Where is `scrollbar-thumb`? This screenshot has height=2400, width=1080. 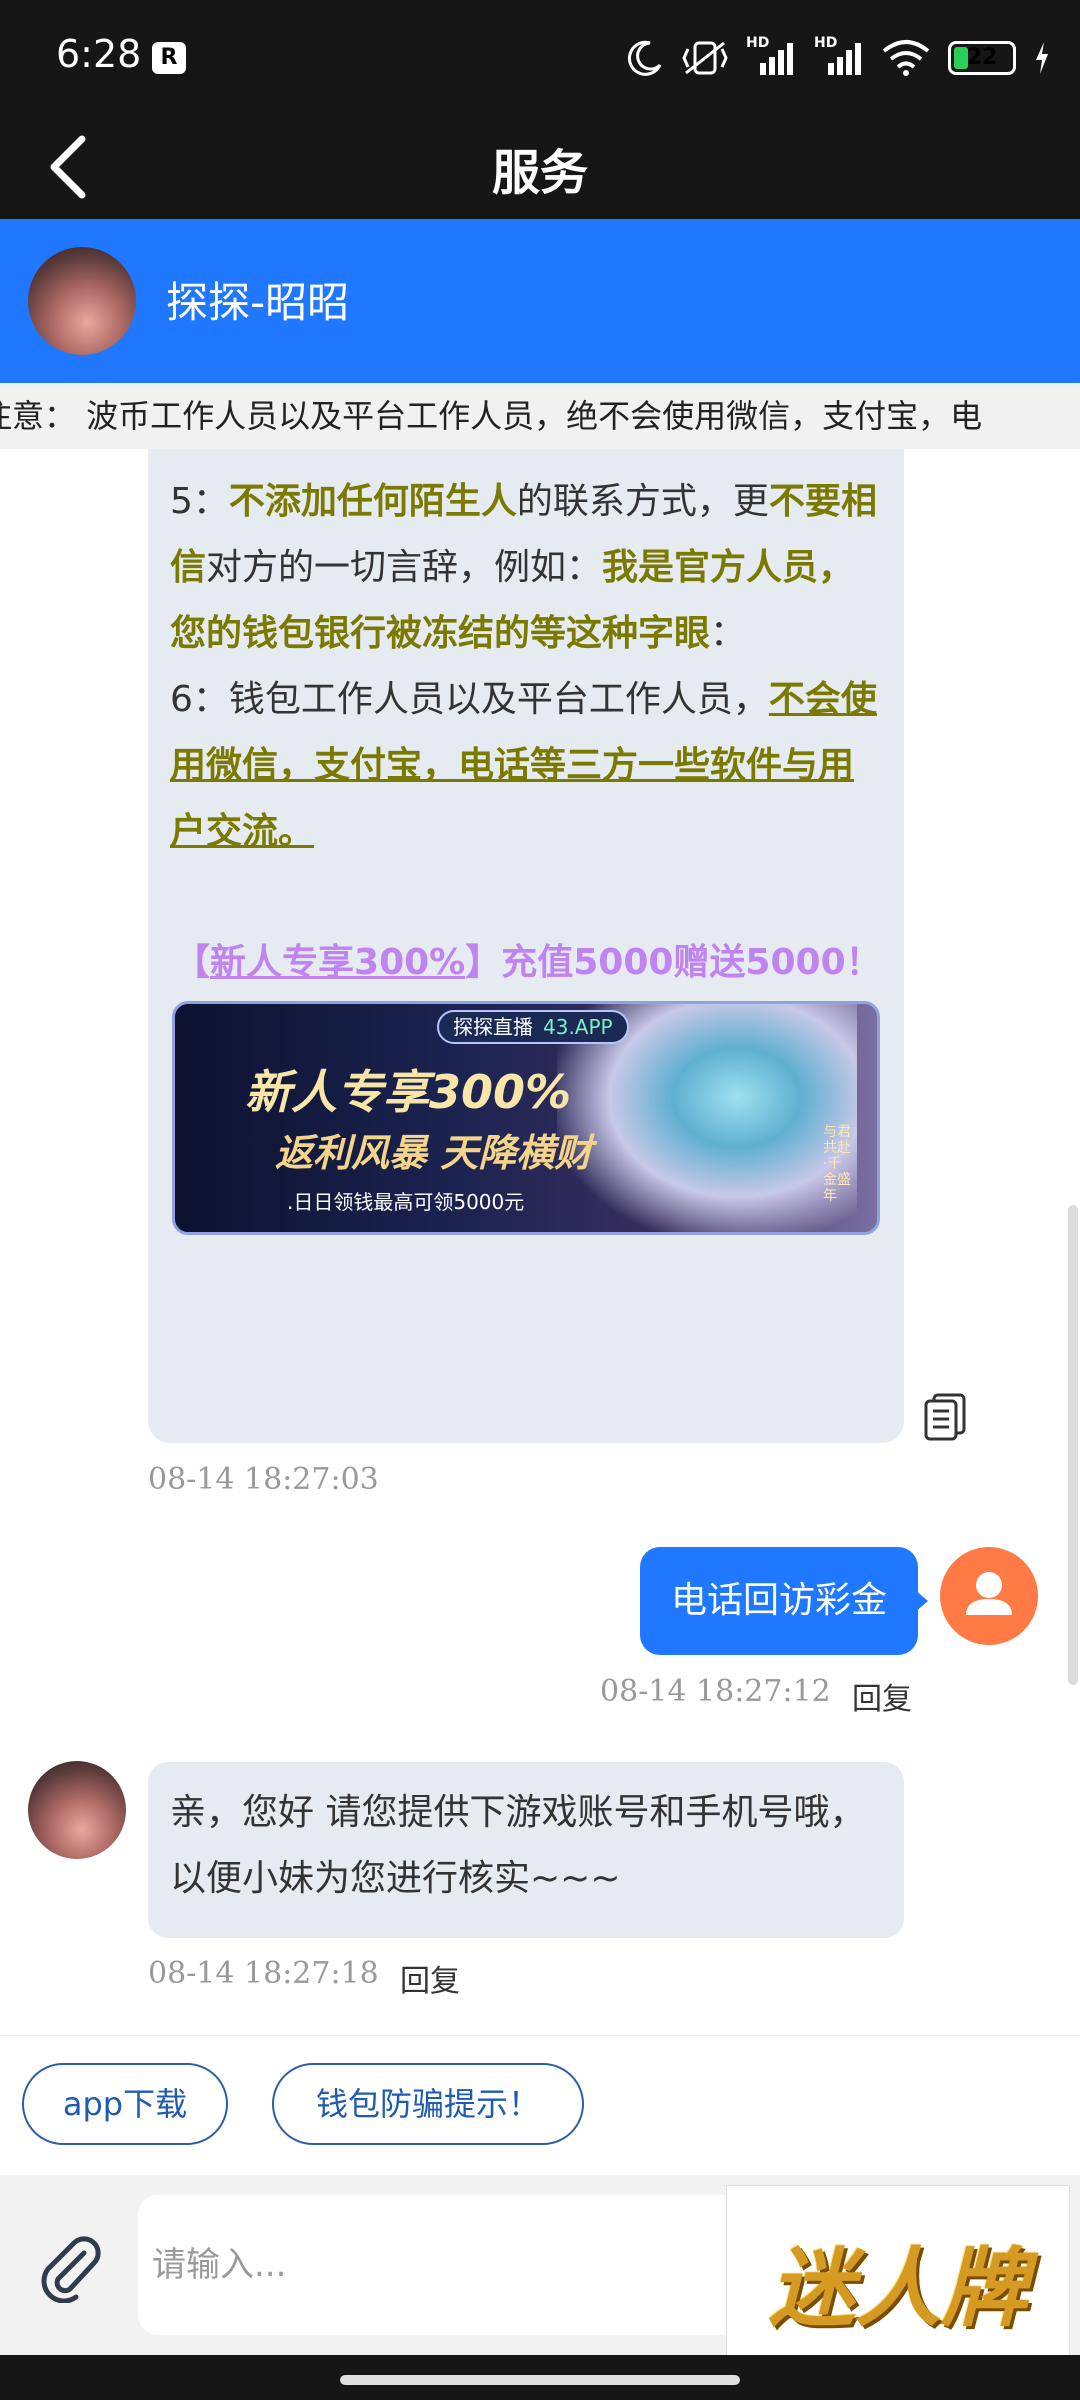 scrollbar-thumb is located at coordinates (1073, 1445).